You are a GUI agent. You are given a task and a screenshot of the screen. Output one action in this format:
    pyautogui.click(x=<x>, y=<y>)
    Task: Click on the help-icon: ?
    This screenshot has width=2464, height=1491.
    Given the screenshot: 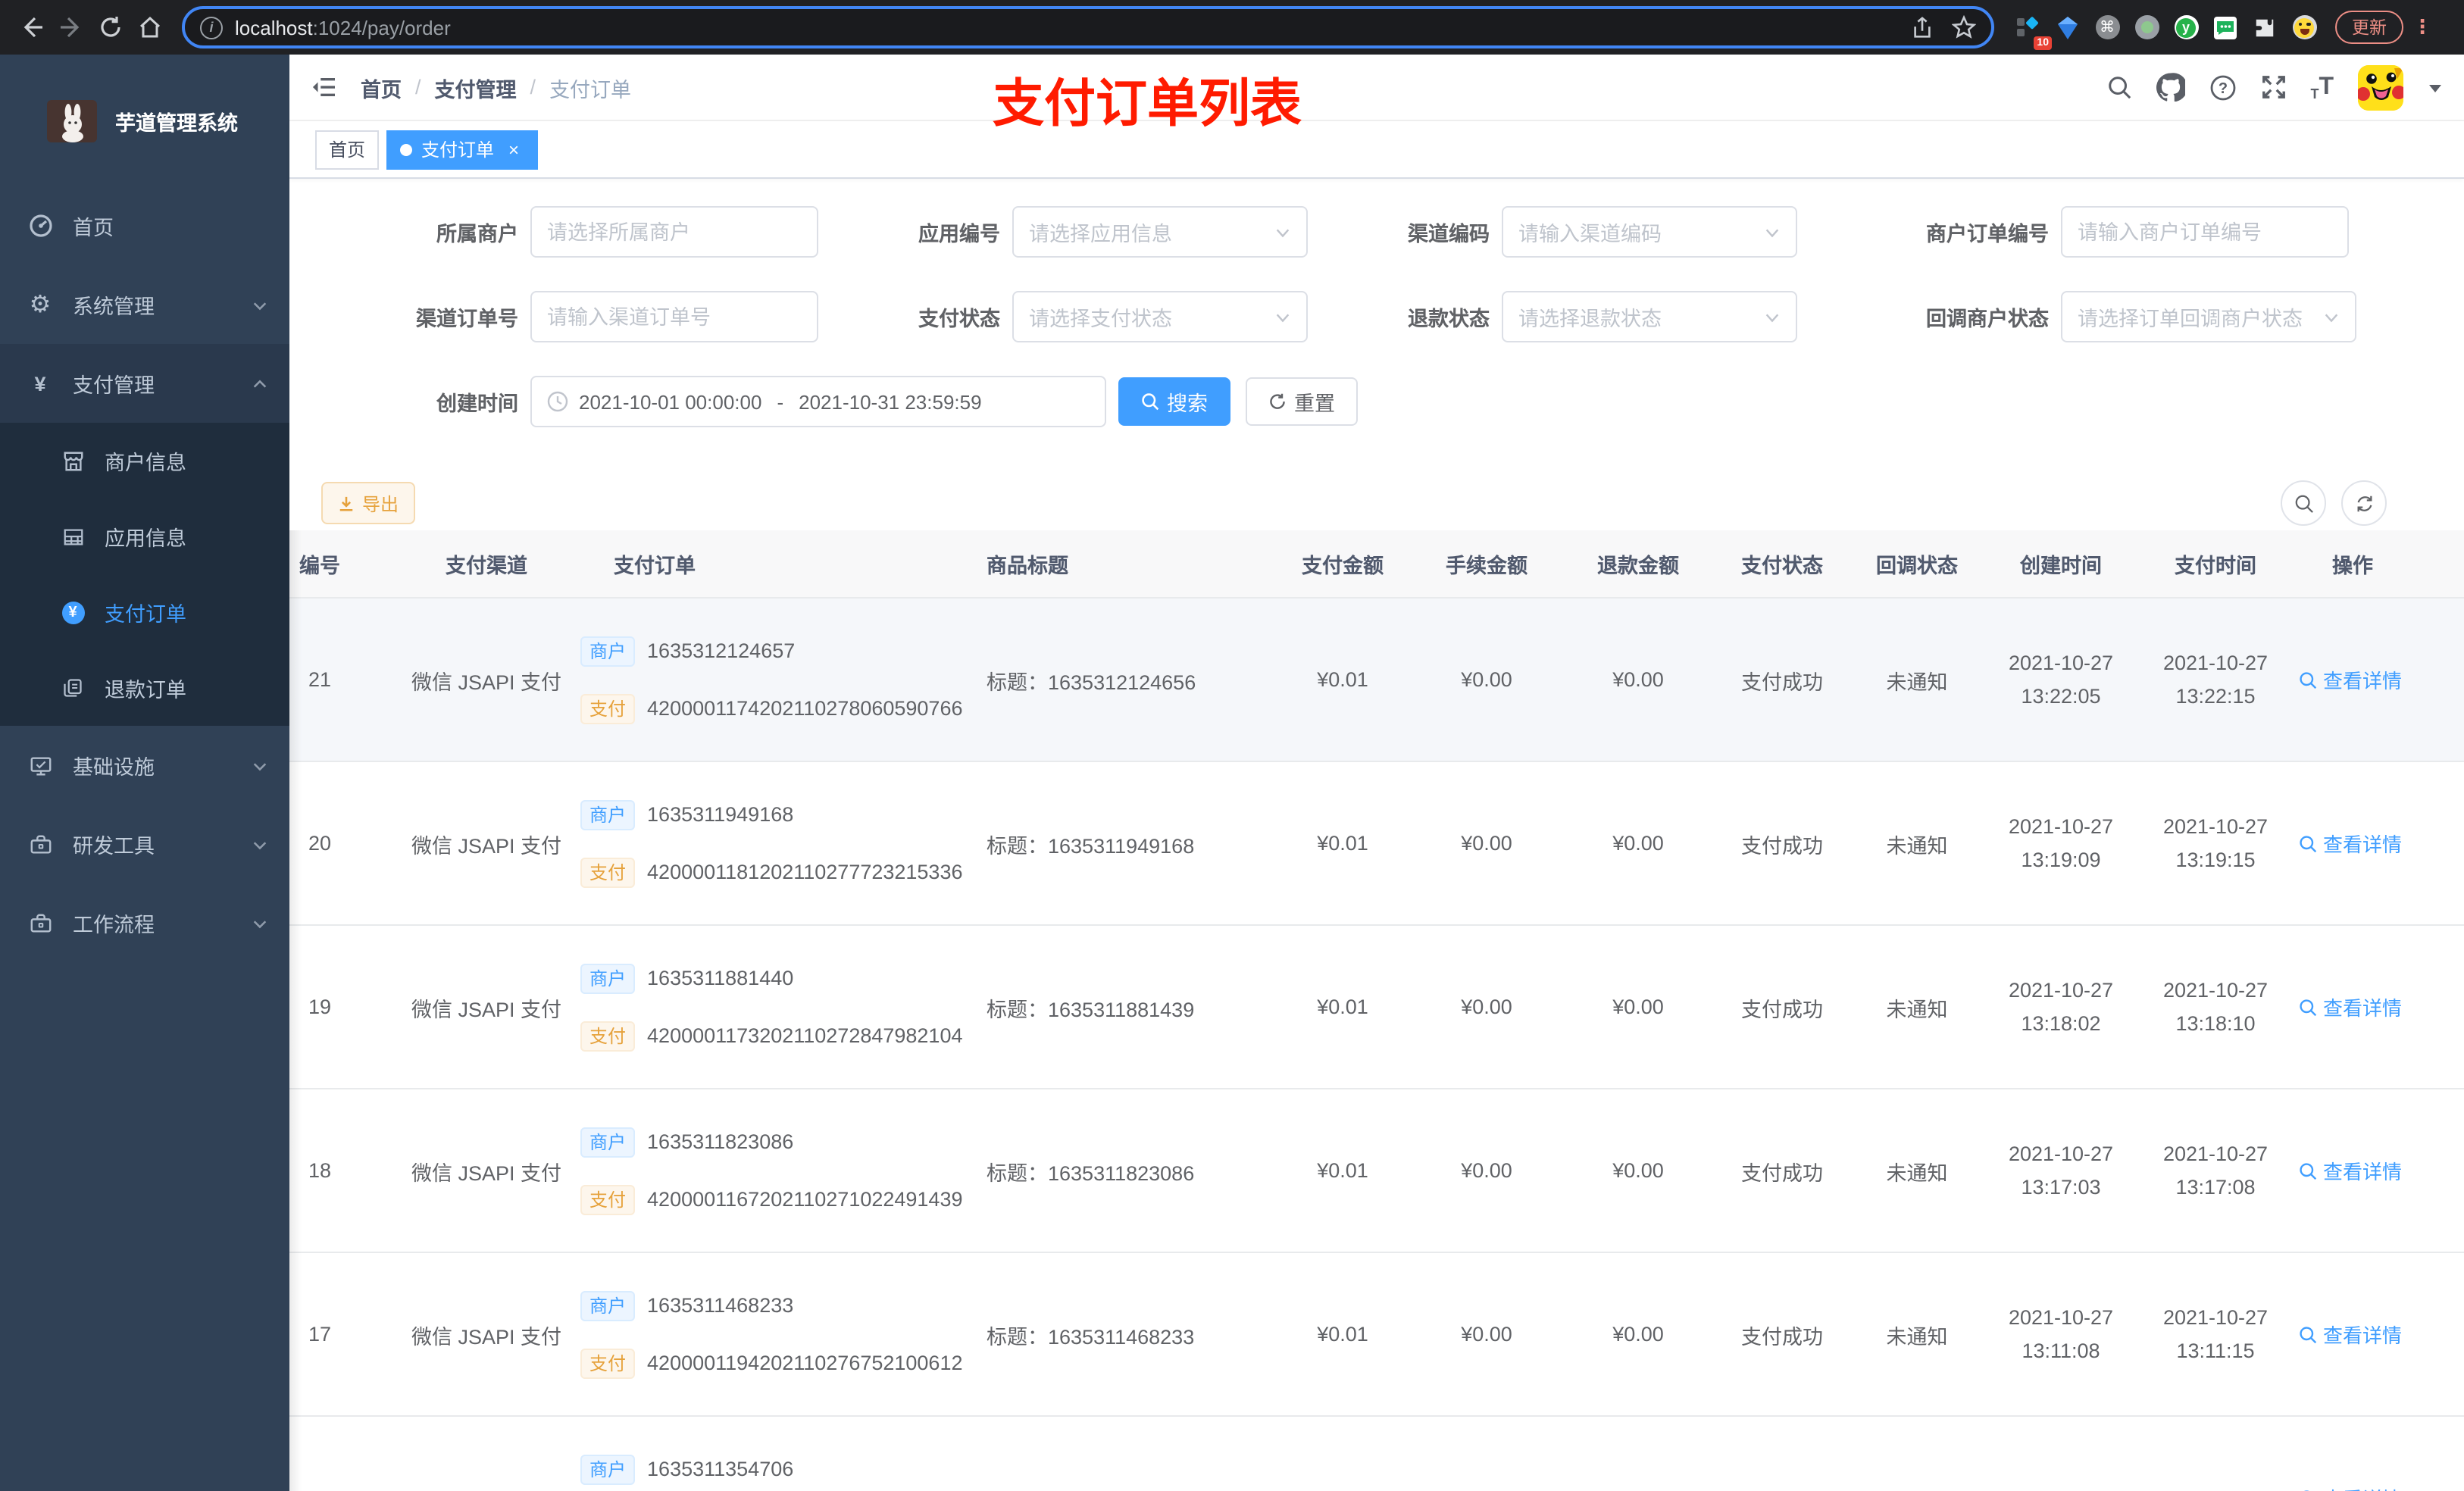 What is the action you would take?
    pyautogui.click(x=2222, y=87)
    